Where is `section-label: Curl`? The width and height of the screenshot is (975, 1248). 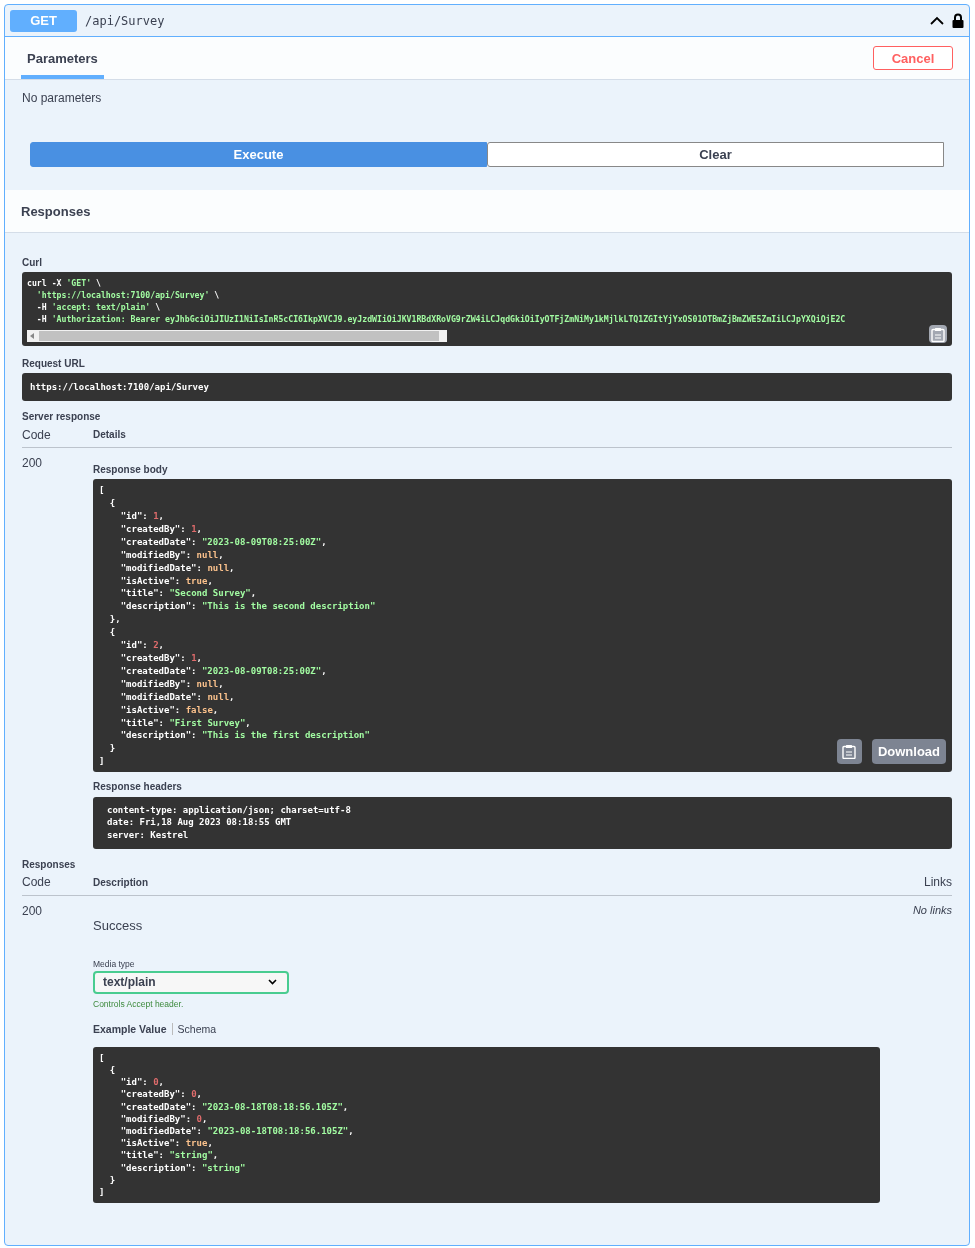 section-label: Curl is located at coordinates (32, 262).